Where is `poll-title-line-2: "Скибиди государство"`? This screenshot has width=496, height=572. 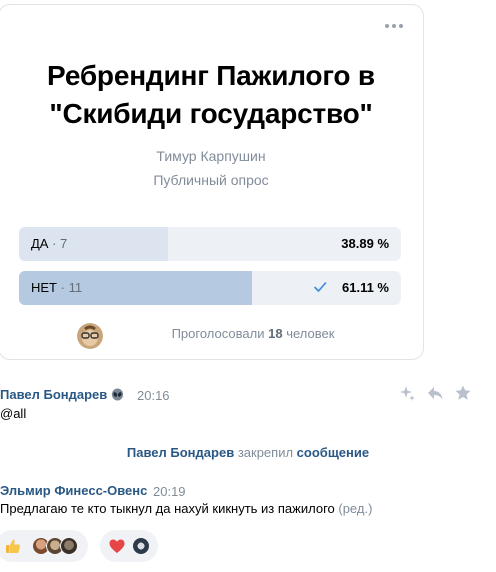
poll-title-line-2: "Скибиди государство" is located at coordinates (211, 113).